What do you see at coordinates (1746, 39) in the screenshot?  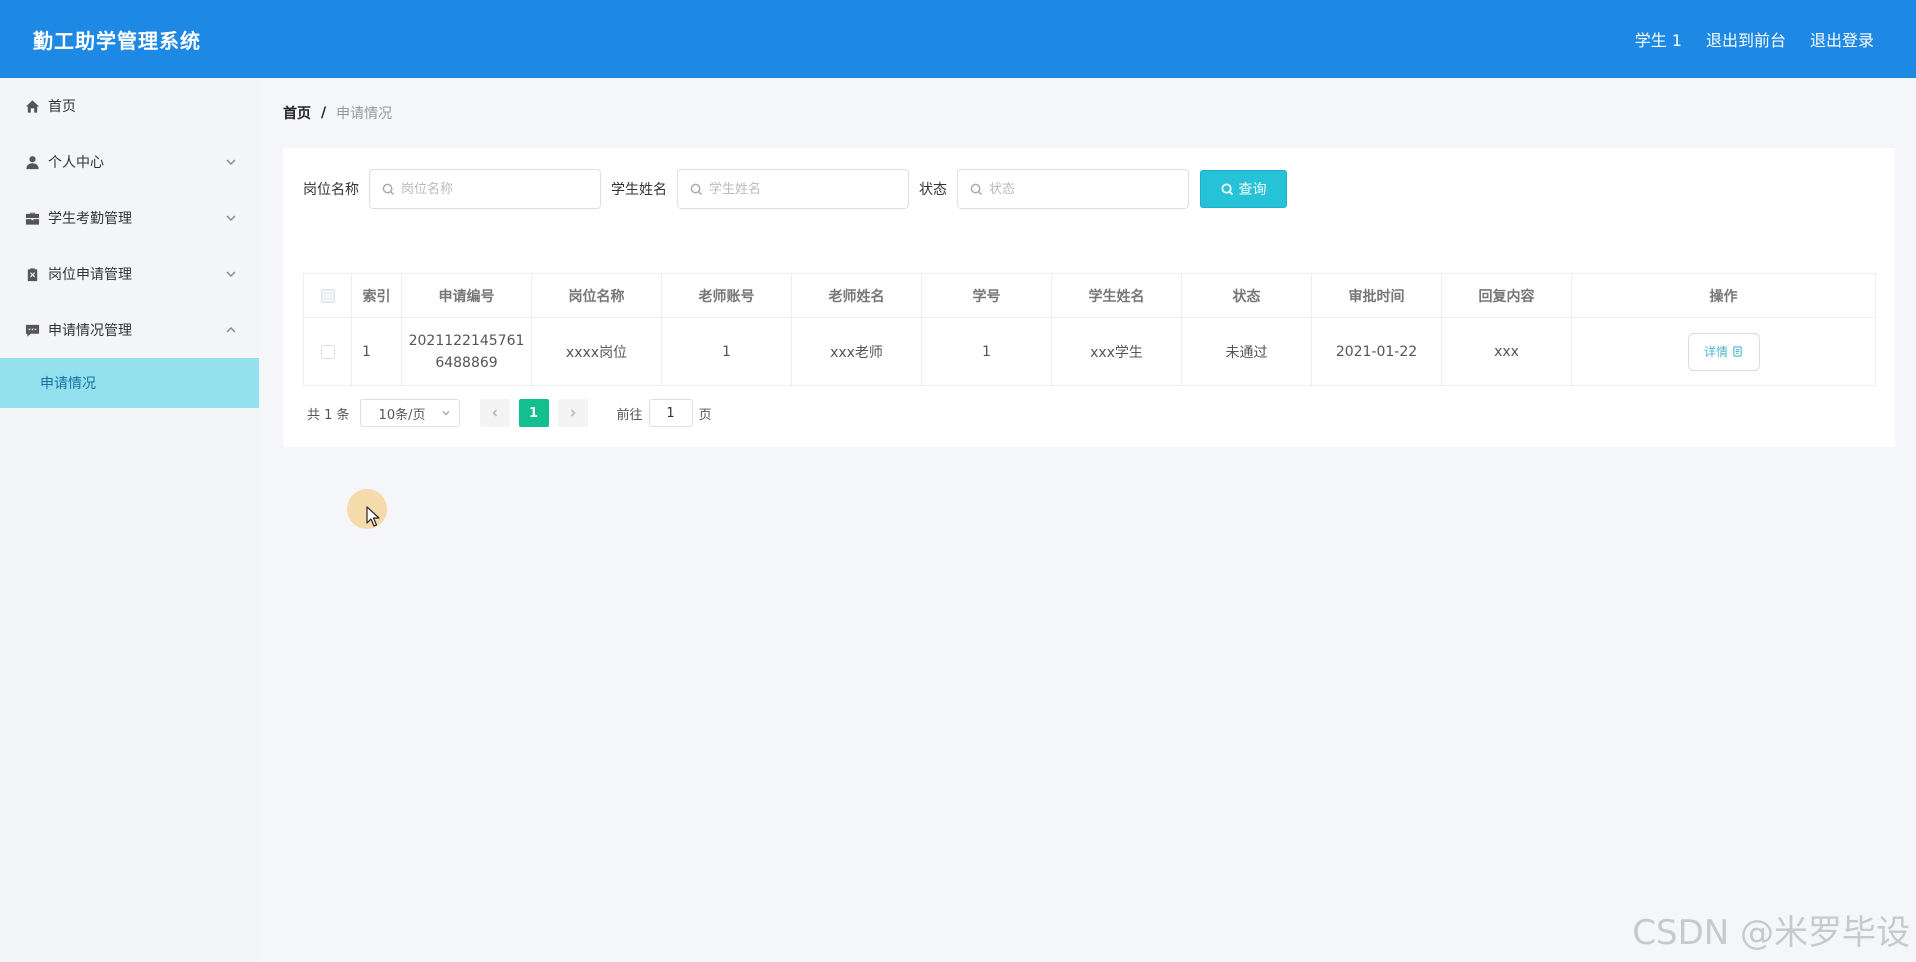 I see `exit-to-front-link: 退出到前台` at bounding box center [1746, 39].